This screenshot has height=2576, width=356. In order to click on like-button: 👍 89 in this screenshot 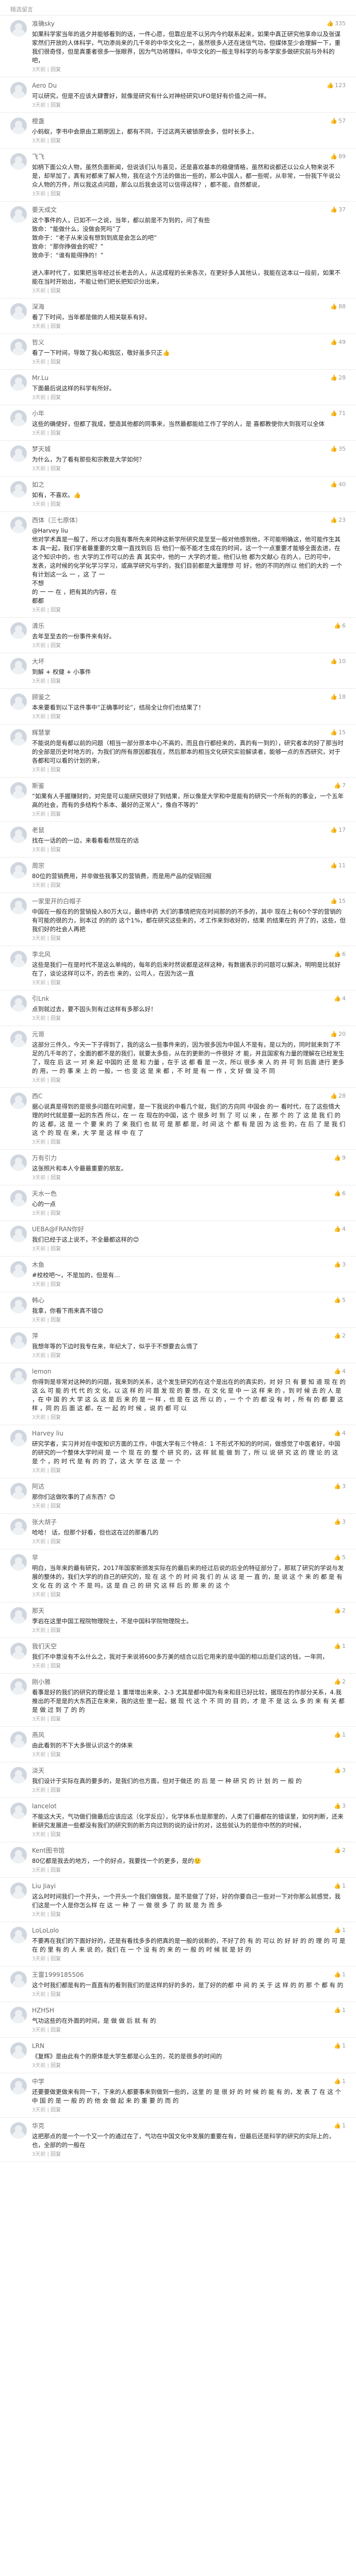, I will do `click(338, 157)`.